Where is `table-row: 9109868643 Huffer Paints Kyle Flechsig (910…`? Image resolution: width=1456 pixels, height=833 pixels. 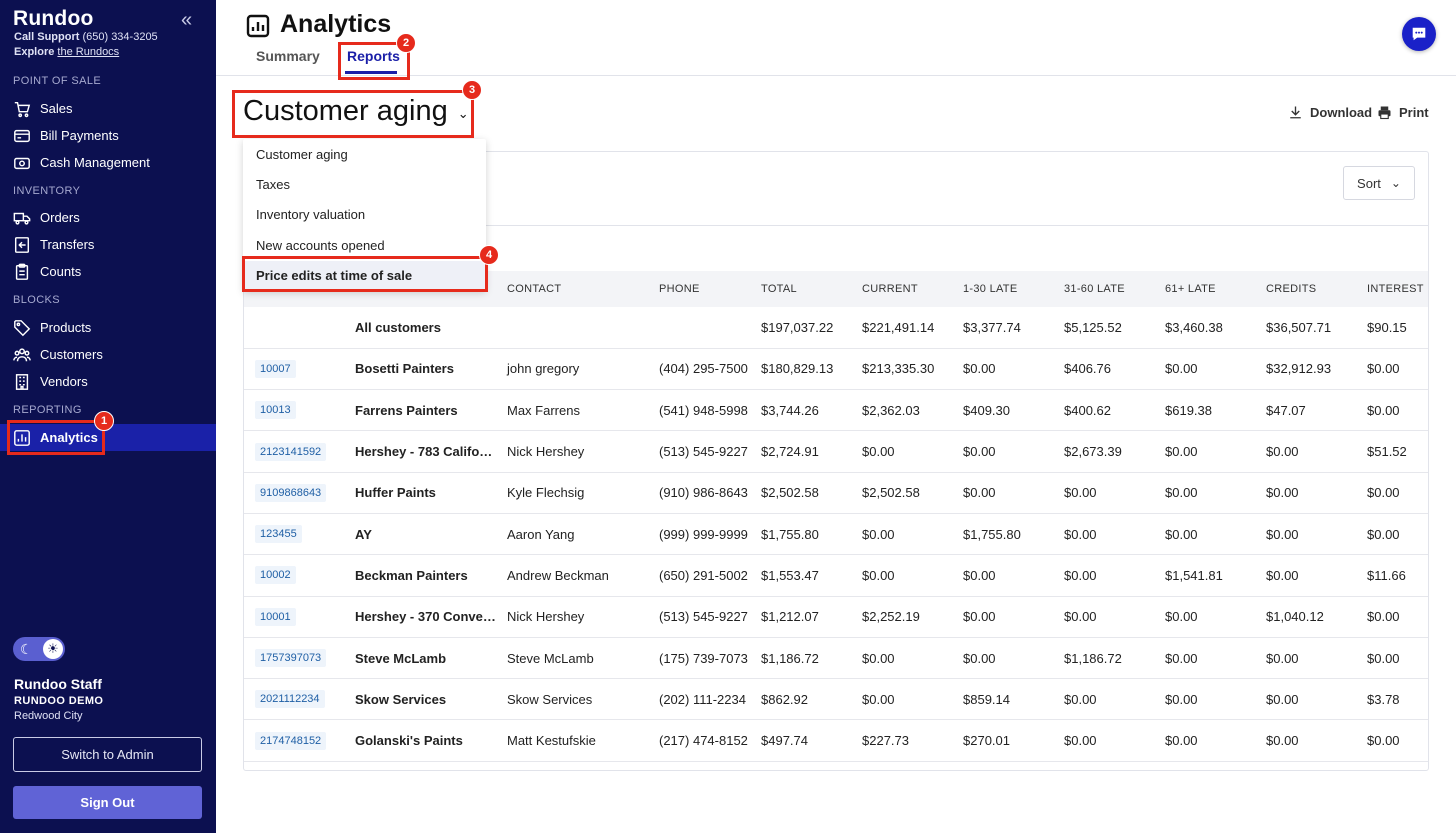
table-row: 9109868643 Huffer Paints Kyle Flechsig (910… is located at coordinates (836, 493).